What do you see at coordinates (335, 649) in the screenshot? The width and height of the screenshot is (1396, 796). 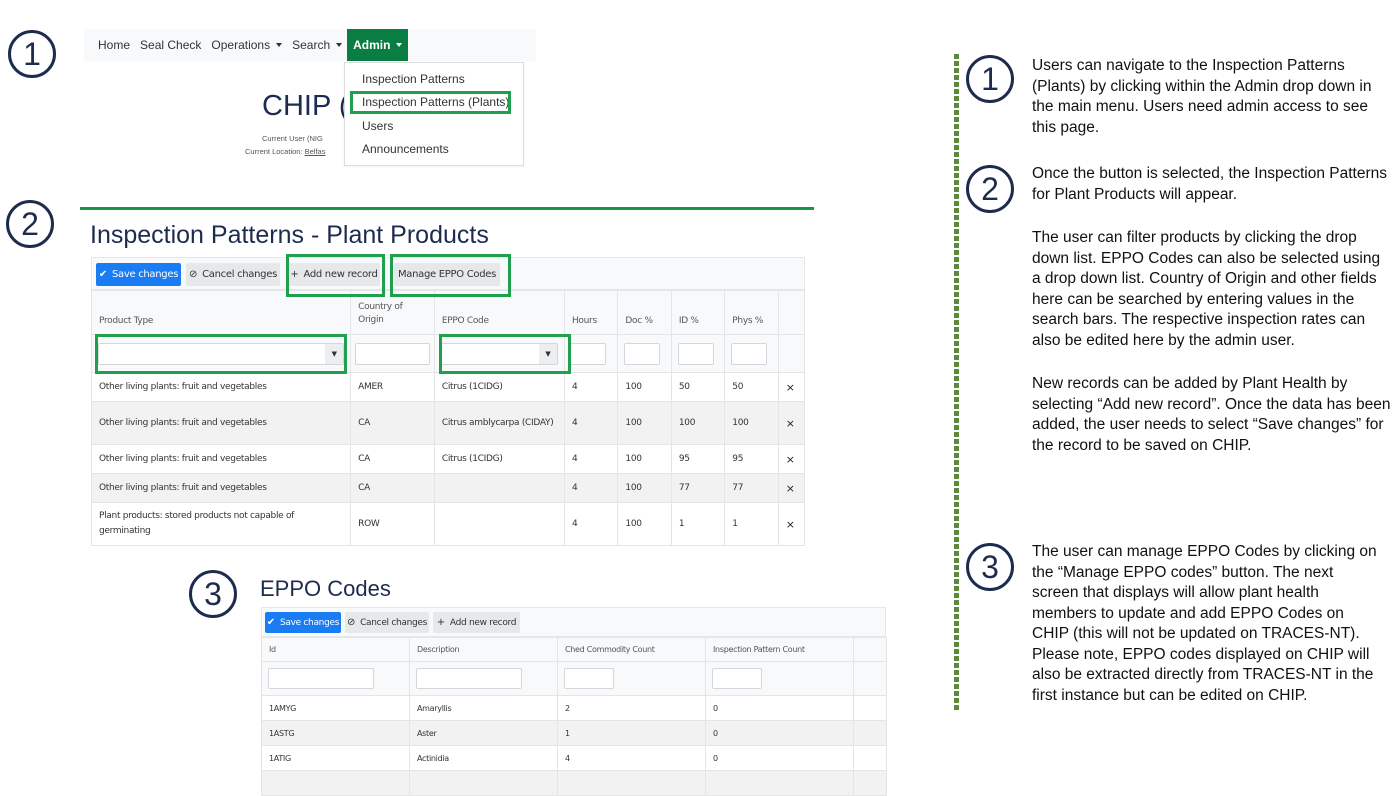 I see `column-header-id: Id` at bounding box center [335, 649].